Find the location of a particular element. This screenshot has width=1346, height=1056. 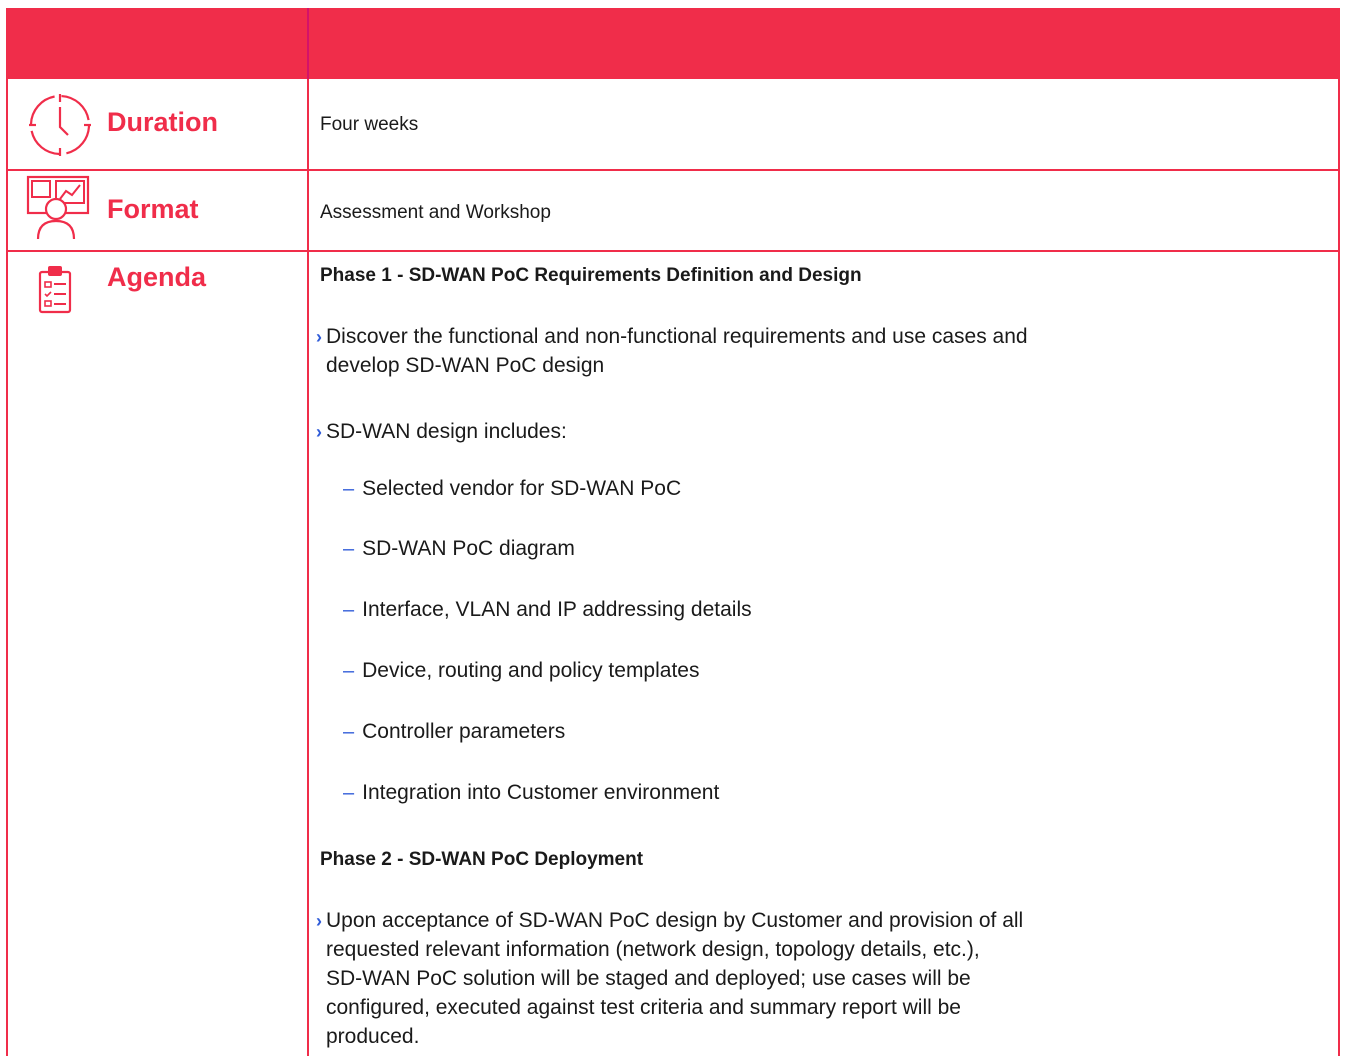

list-item: – Device, routing and policy templates is located at coordinates (521, 671).